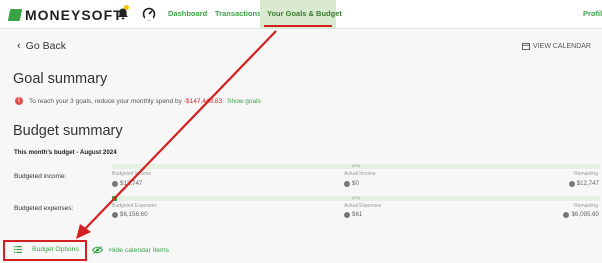 Image resolution: width=602 pixels, height=263 pixels. I want to click on budget-options-button: Budget Options, so click(46, 249).